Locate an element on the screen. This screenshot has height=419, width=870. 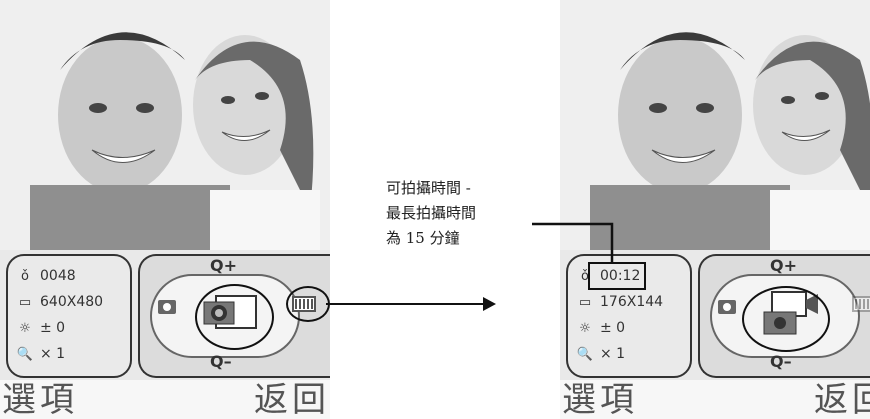
film-icon is located at coordinates (861, 304).